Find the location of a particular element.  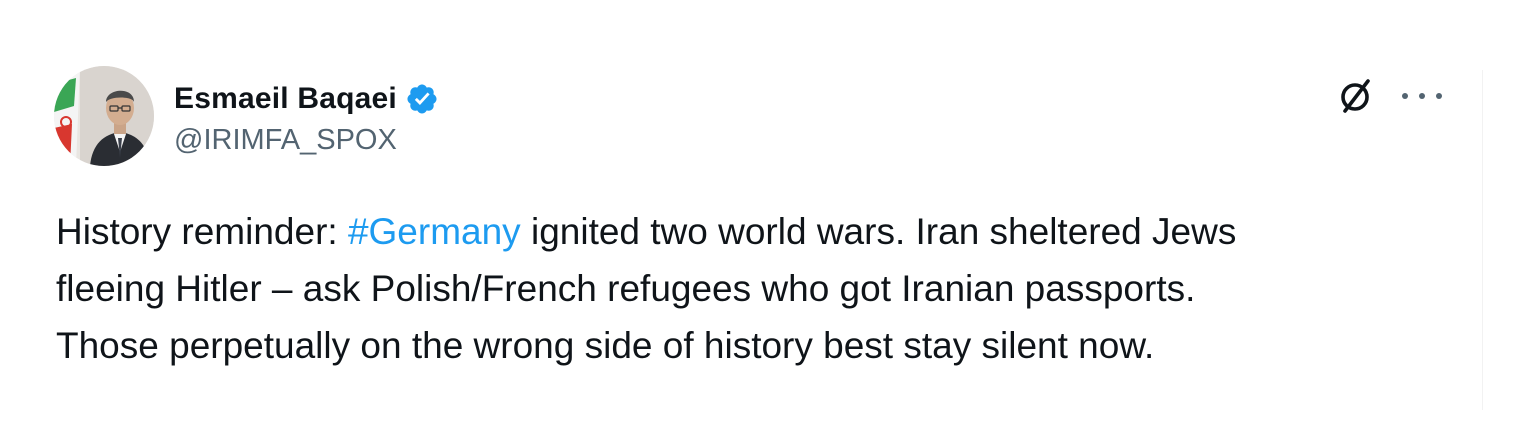

avatar-image is located at coordinates (104, 116).